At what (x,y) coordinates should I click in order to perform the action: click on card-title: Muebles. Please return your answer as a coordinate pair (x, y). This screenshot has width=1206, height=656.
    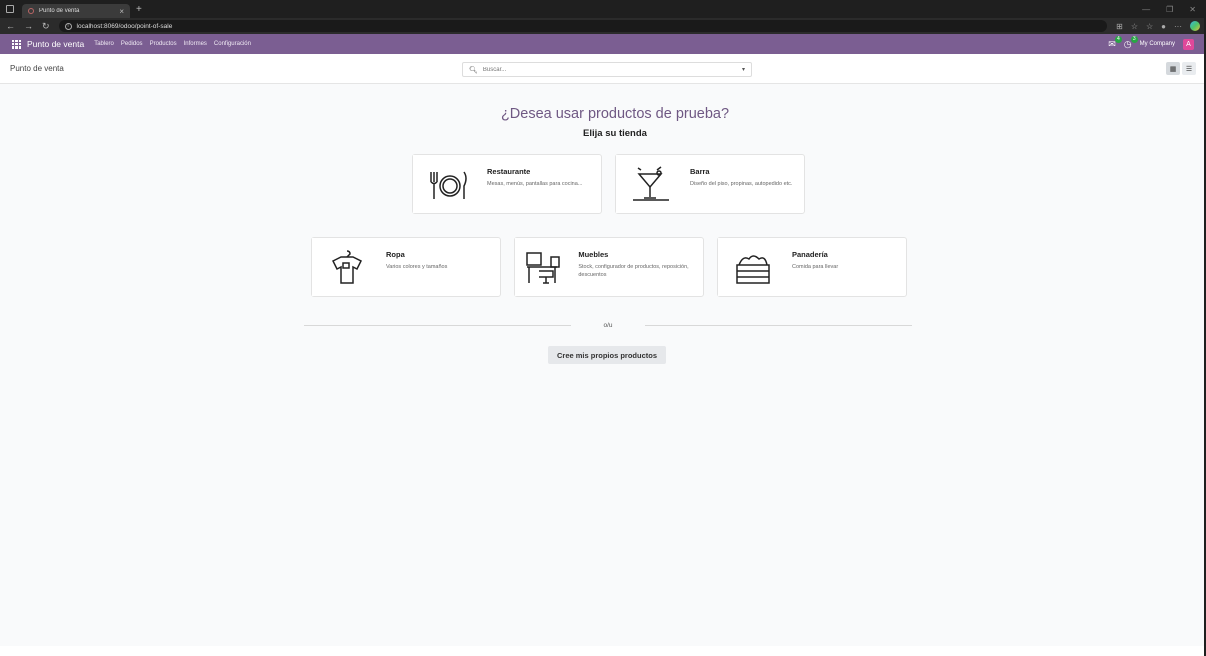
    Looking at the image, I should click on (593, 254).